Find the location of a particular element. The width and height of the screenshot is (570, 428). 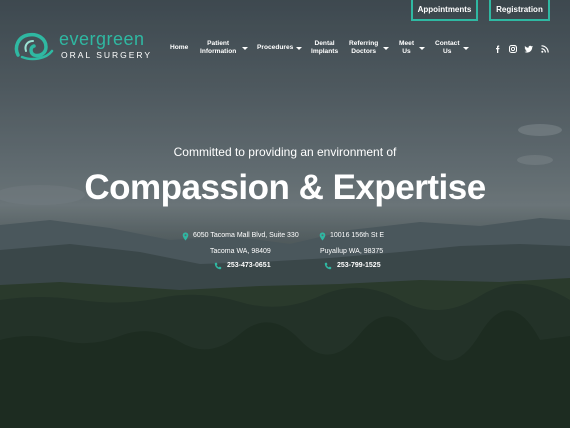

nav-home-label: Home is located at coordinates (179, 47).